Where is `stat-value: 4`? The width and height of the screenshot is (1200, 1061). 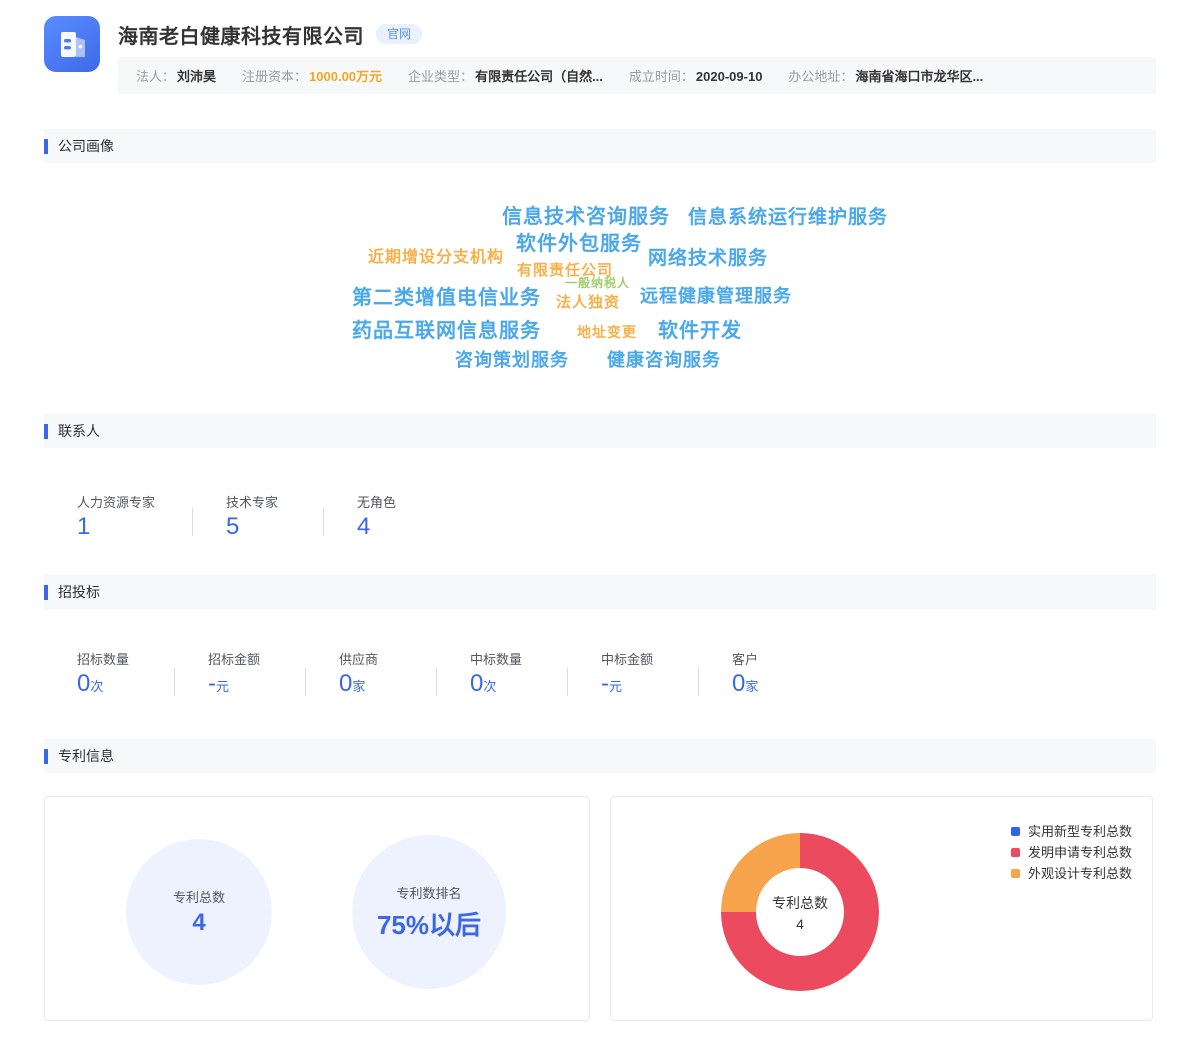 stat-value: 4 is located at coordinates (364, 526).